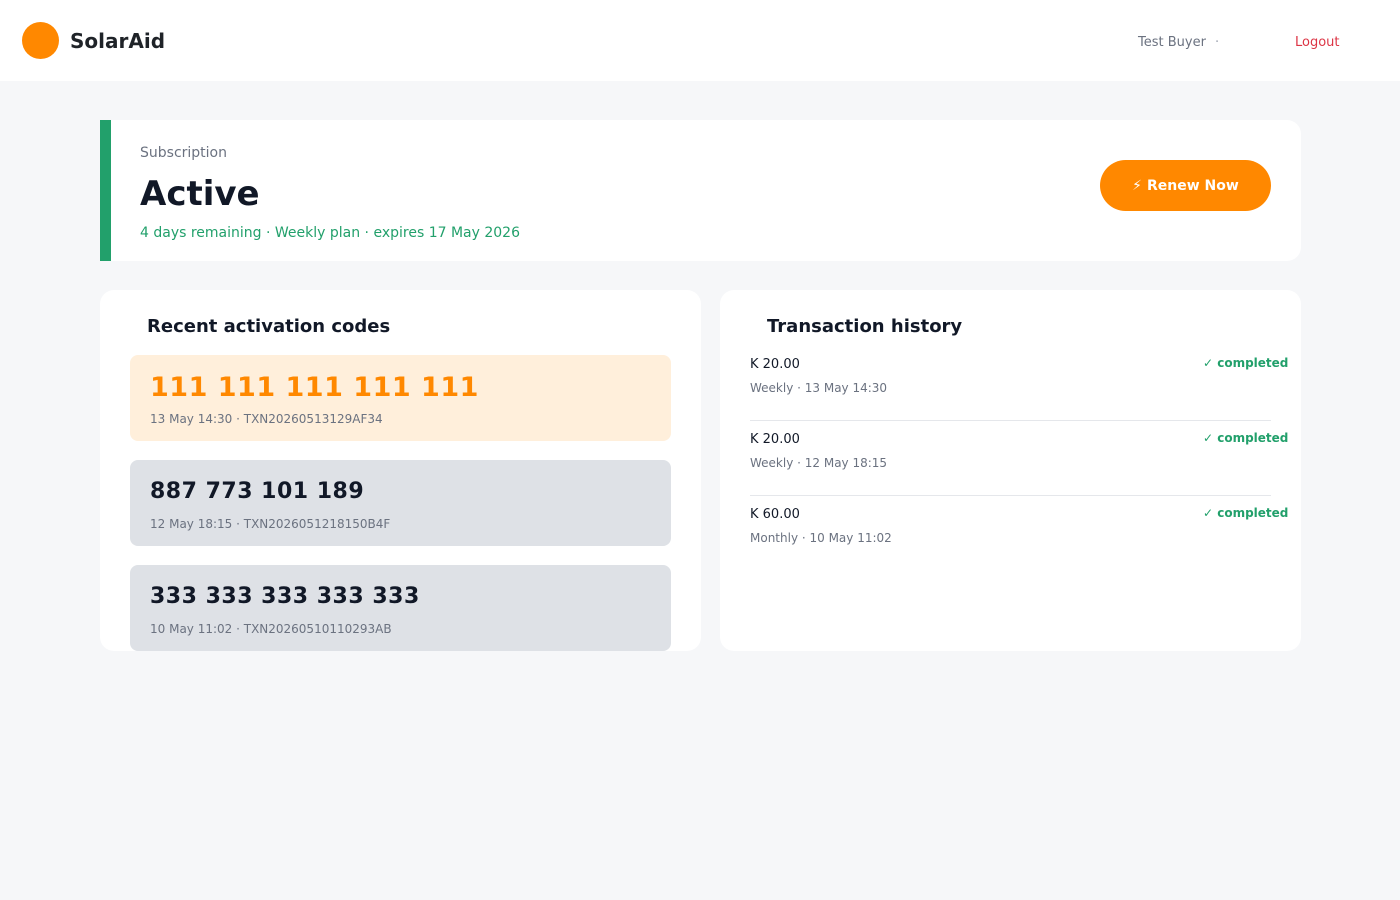 The width and height of the screenshot is (1400, 900). What do you see at coordinates (865, 326) in the screenshot?
I see `transaction-history-title: Transaction history` at bounding box center [865, 326].